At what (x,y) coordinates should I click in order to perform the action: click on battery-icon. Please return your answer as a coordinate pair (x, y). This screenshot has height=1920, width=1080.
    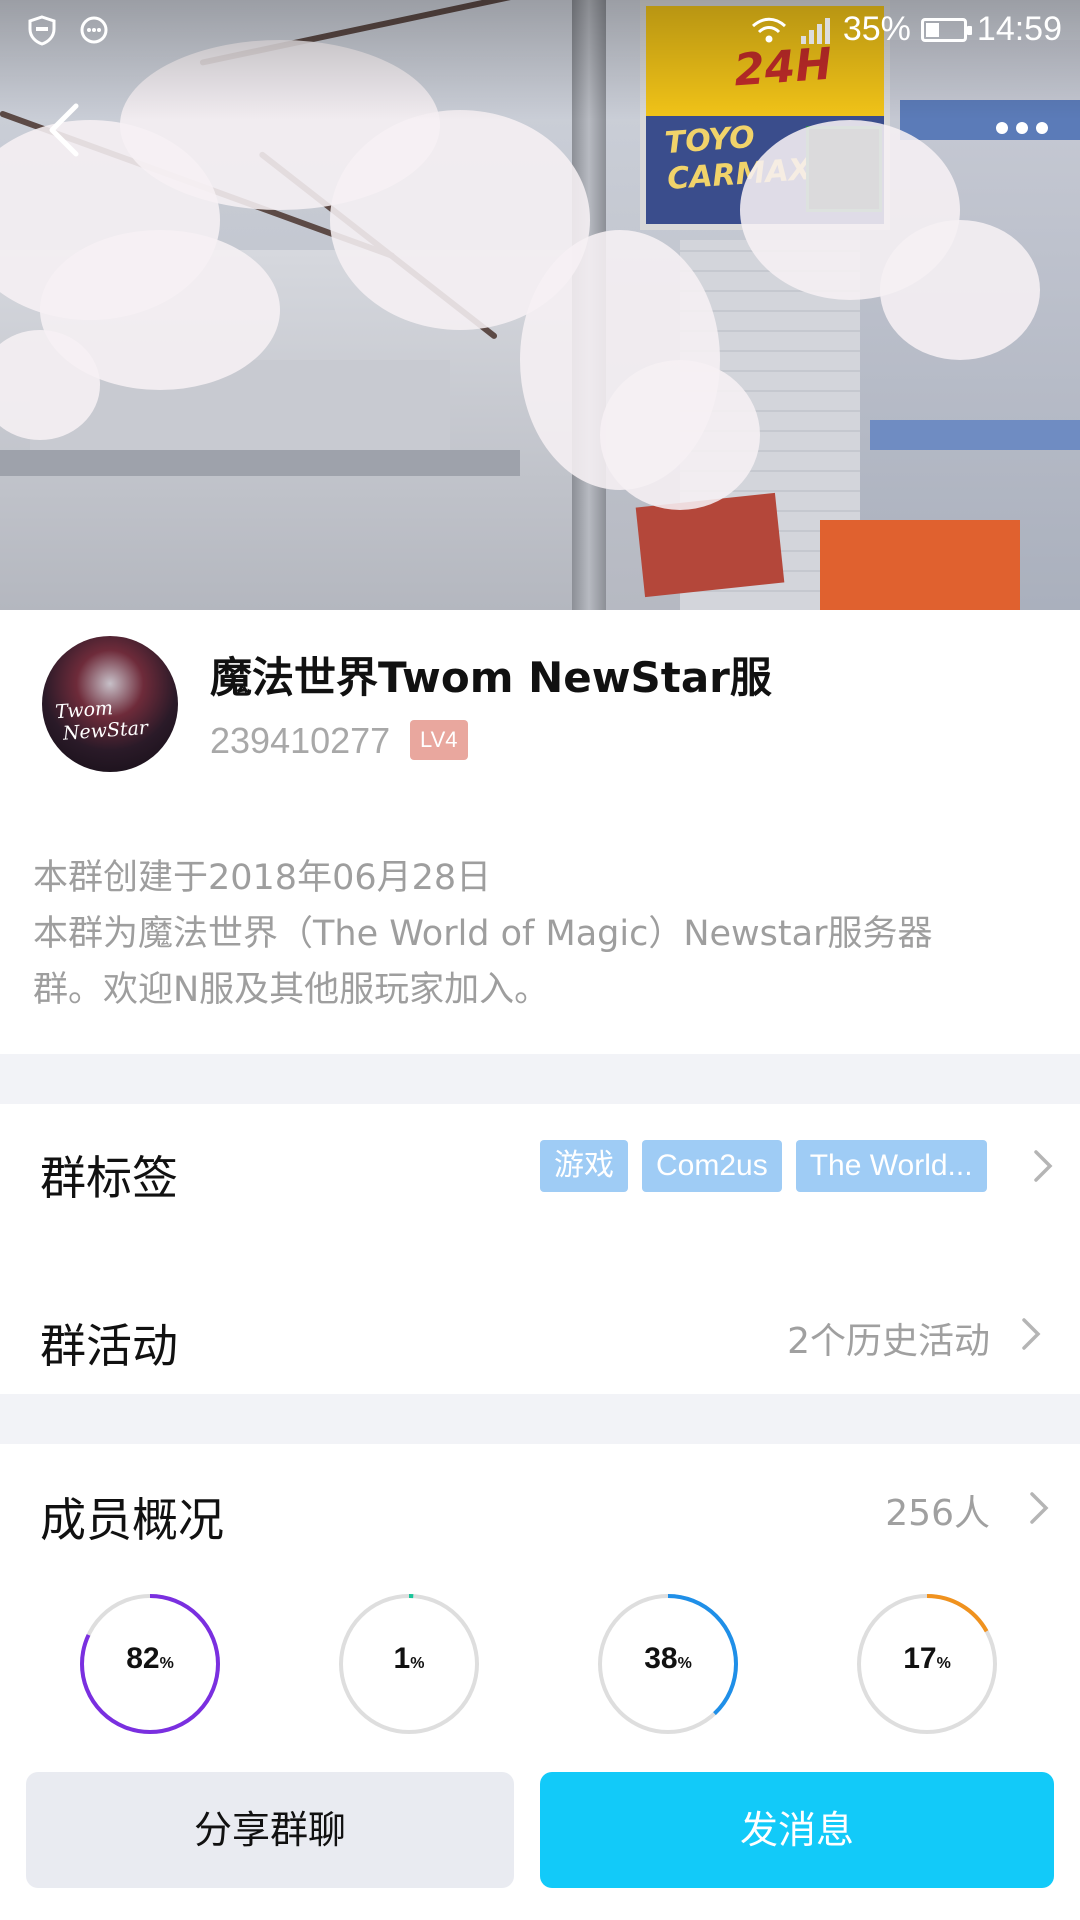
    Looking at the image, I should click on (946, 29).